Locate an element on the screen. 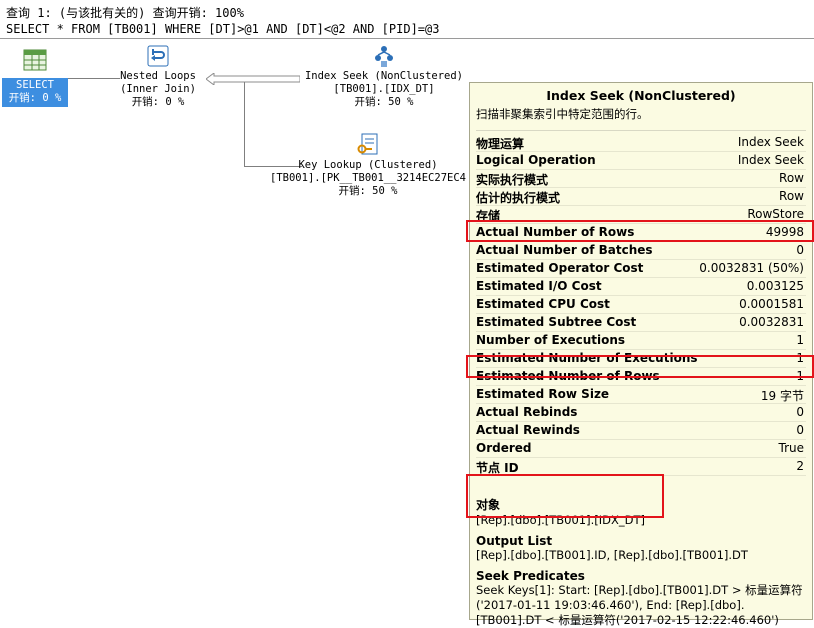  select-node-label: SELECT 开销: 0 % is located at coordinates (35, 92).